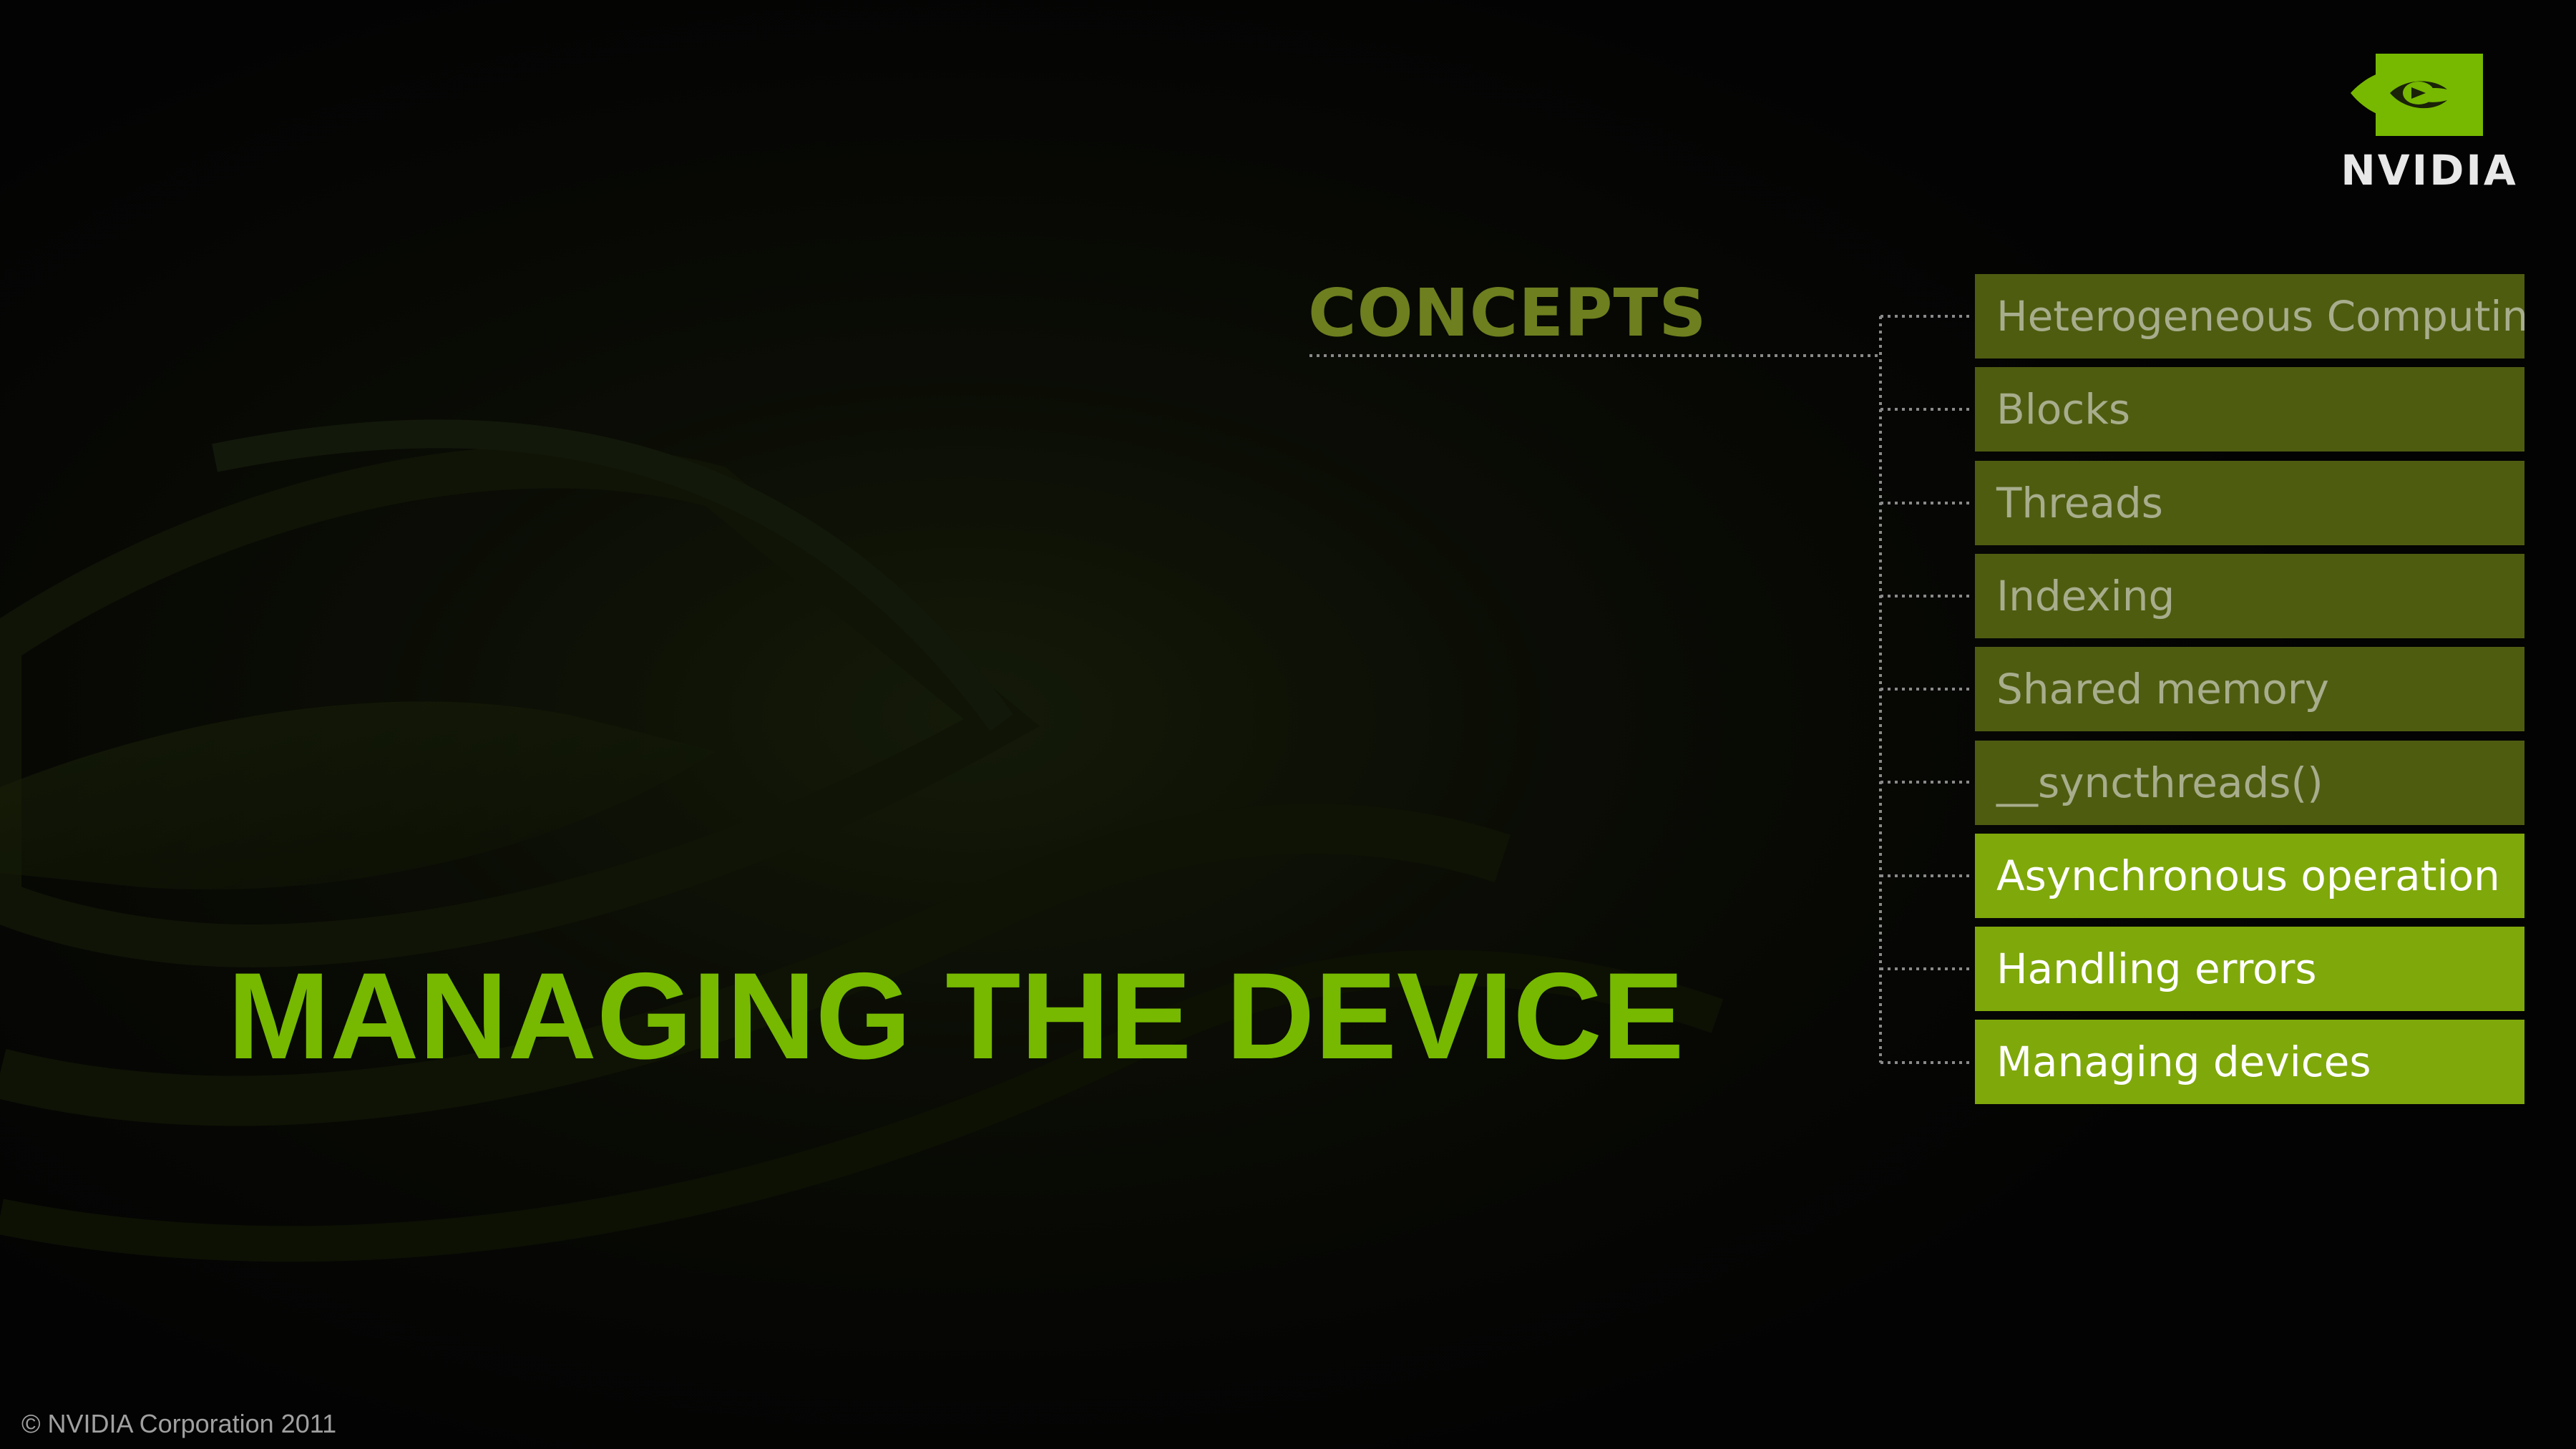 The height and width of the screenshot is (1449, 2576). I want to click on concept-item: Shared memory, so click(2249, 689).